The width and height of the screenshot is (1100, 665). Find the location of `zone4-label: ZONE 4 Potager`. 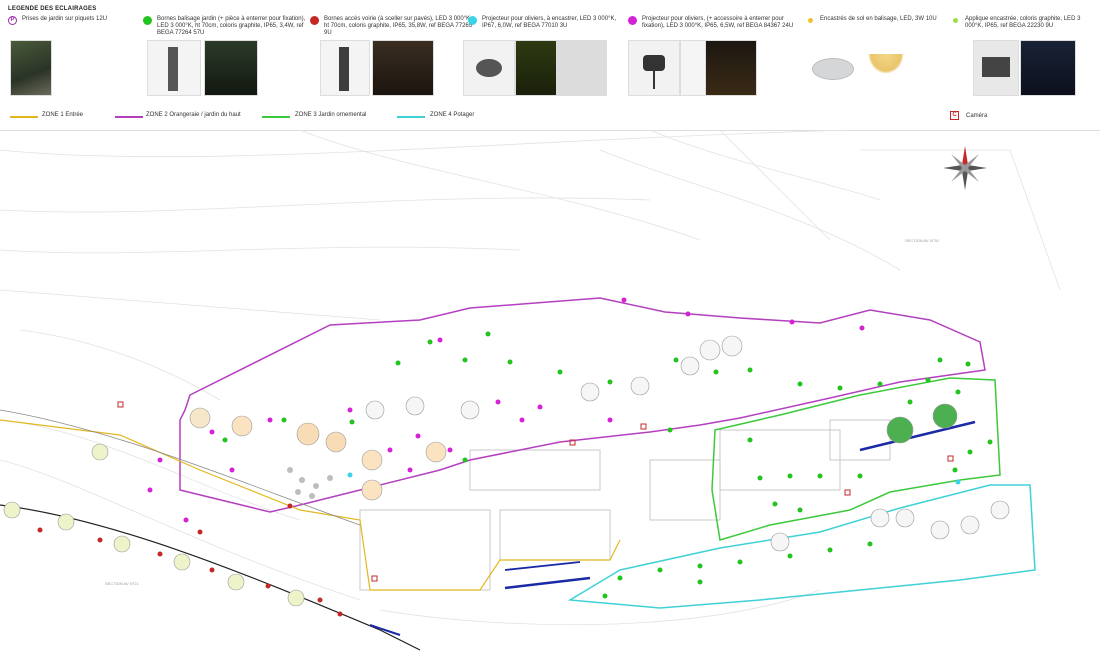

zone4-label: ZONE 4 Potager is located at coordinates (452, 115).